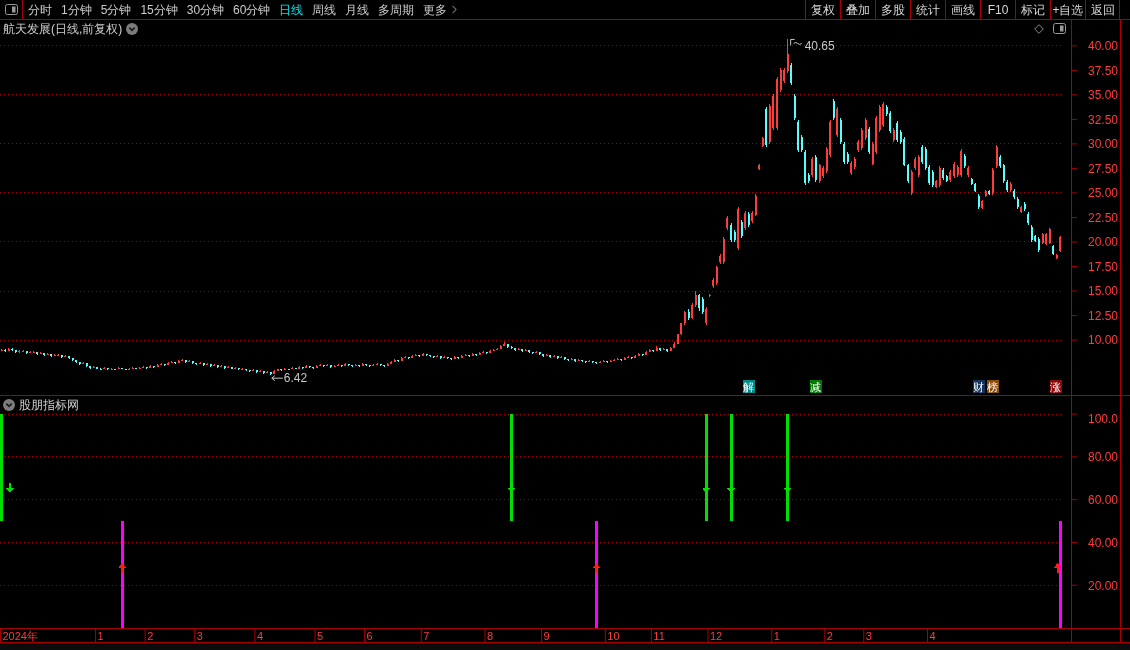  Describe the element at coordinates (20, 635) in the screenshot. I see `axis-label: 2024年` at that location.